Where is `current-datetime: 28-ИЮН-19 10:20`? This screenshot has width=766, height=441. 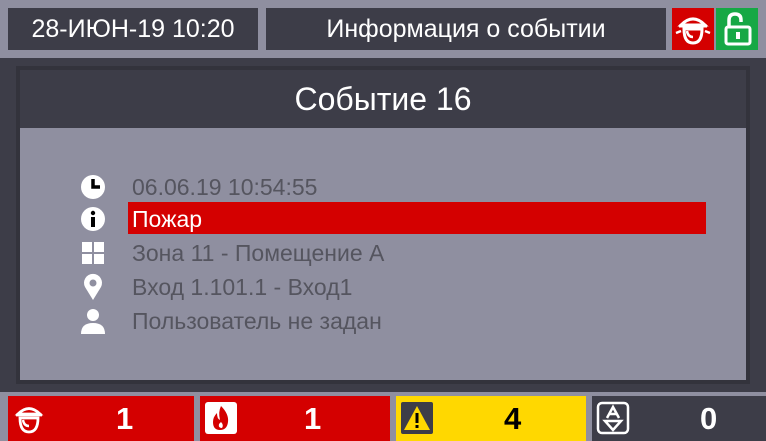
current-datetime: 28-ИЮН-19 10:20 is located at coordinates (133, 29).